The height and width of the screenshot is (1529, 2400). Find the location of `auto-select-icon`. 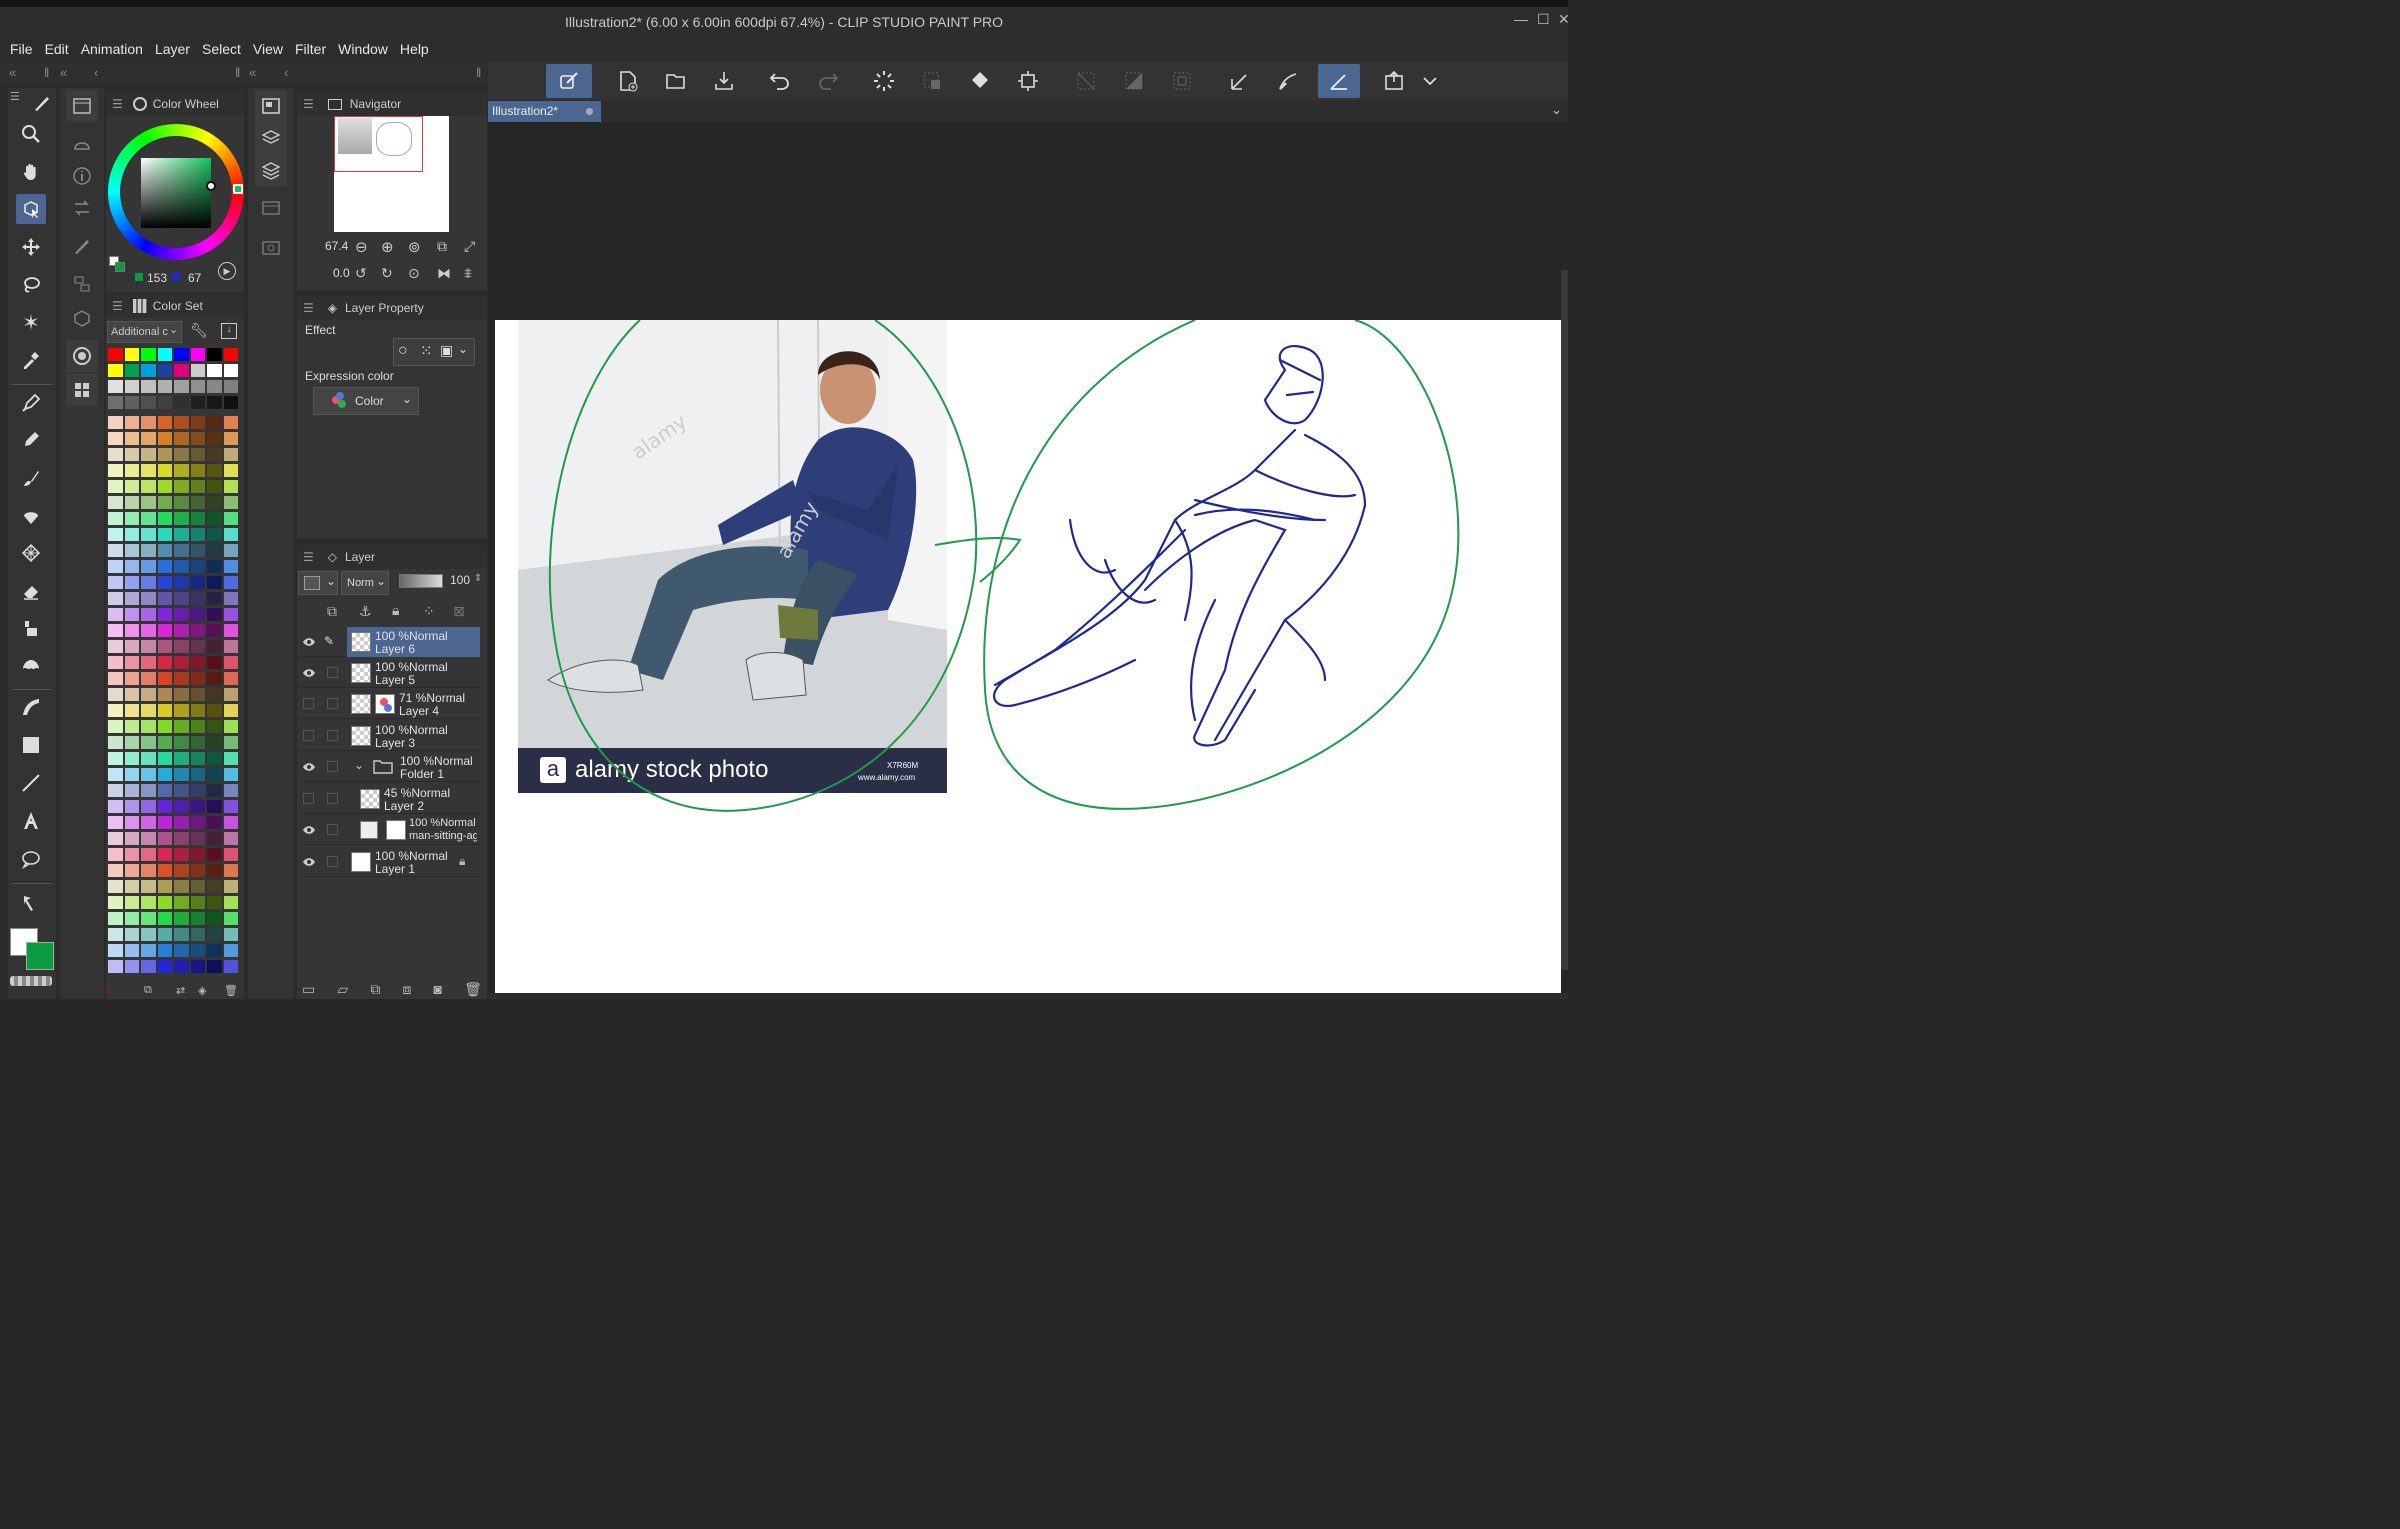

auto-select-icon is located at coordinates (31, 322).